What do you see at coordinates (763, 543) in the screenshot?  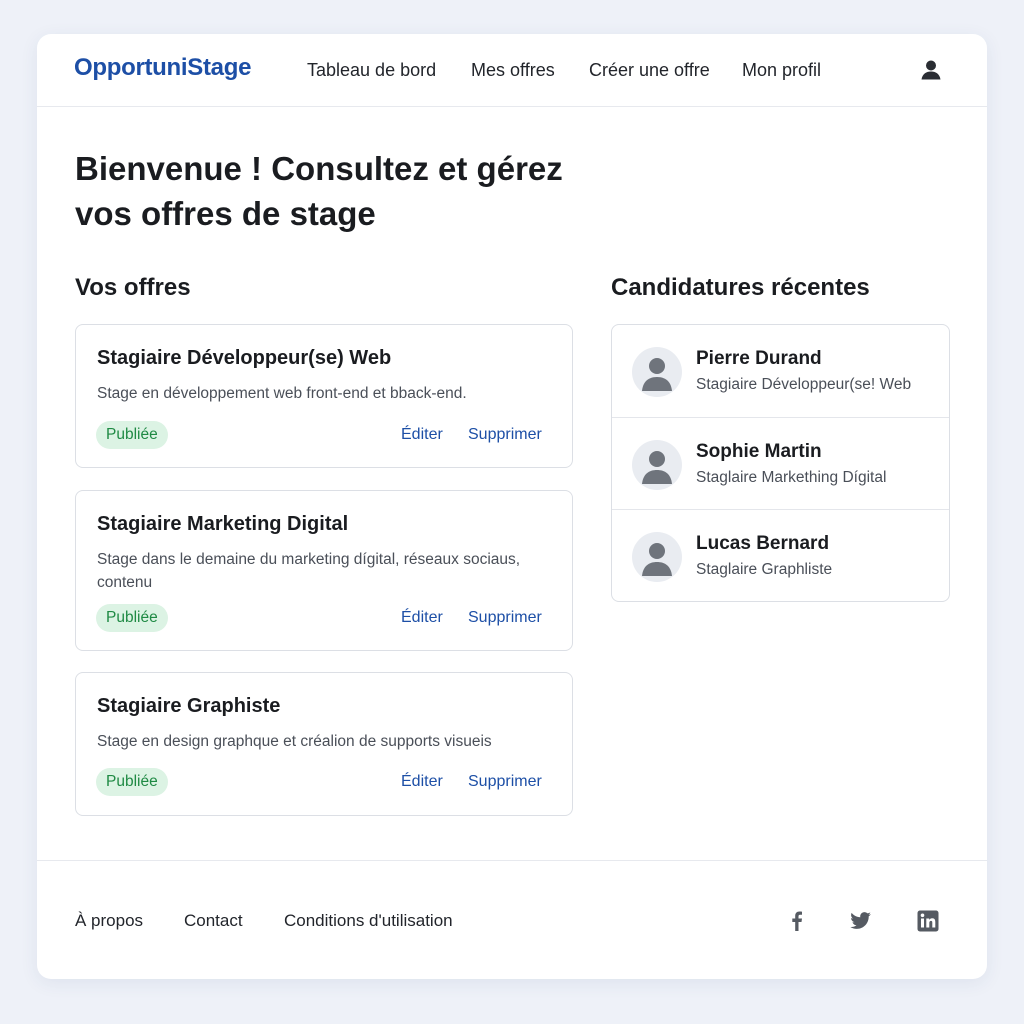 I see `candidate-name: Lucas Bernard` at bounding box center [763, 543].